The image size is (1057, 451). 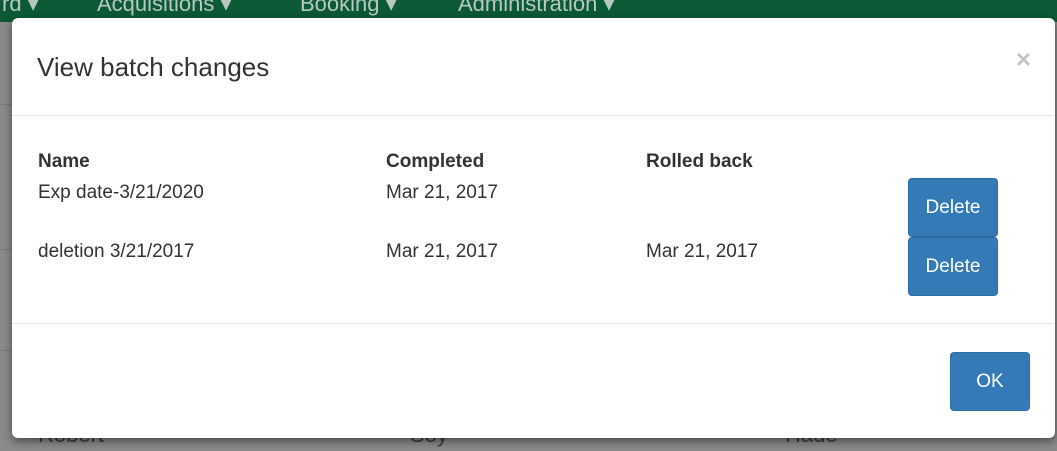 I want to click on row-name: deletion 3/21/2017, so click(x=116, y=251).